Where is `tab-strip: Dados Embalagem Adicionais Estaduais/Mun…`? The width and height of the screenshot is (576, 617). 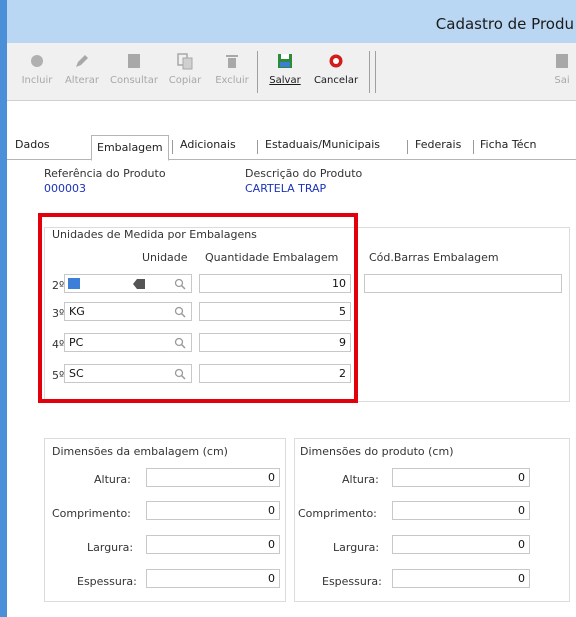
tab-strip: Dados Embalagem Adicionais Estaduais/Mun… is located at coordinates (291, 147).